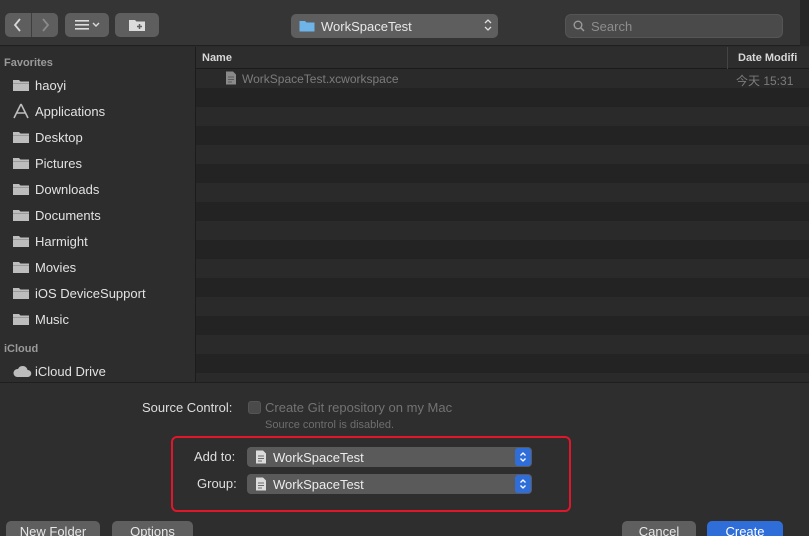 The image size is (809, 536). I want to click on column-header-name: Name, so click(217, 58).